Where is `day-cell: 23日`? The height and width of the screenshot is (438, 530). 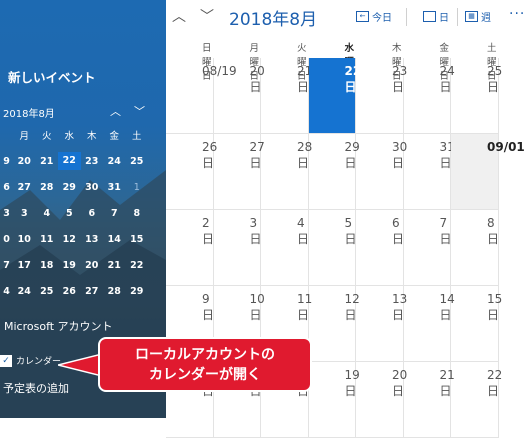 day-cell: 23日 is located at coordinates (381, 96).